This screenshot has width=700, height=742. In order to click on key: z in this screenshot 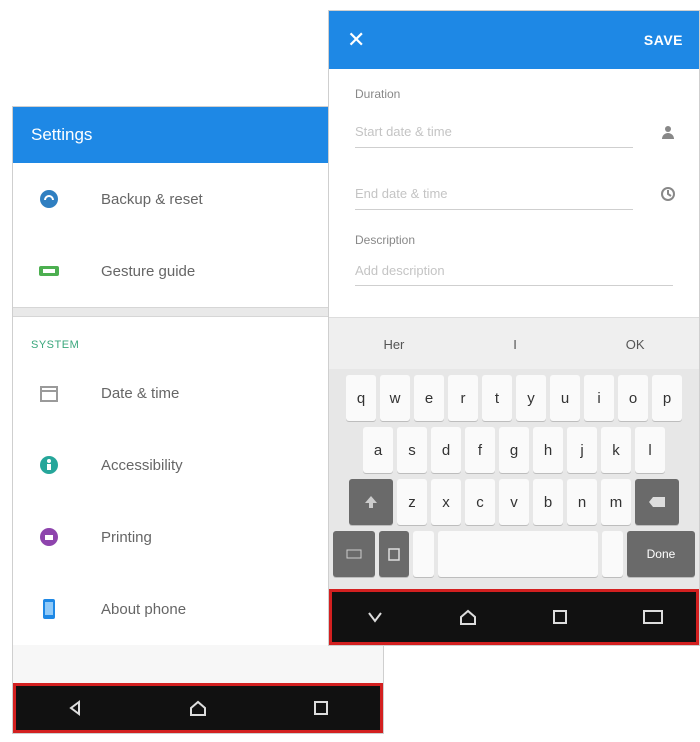, I will do `click(412, 502)`.